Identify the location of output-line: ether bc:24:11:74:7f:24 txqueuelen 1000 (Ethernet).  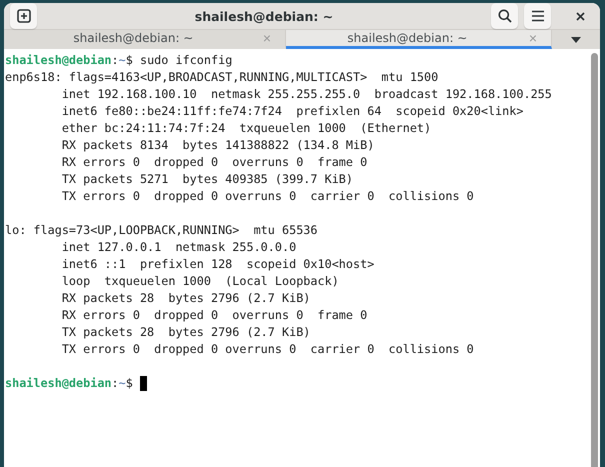
(246, 128).